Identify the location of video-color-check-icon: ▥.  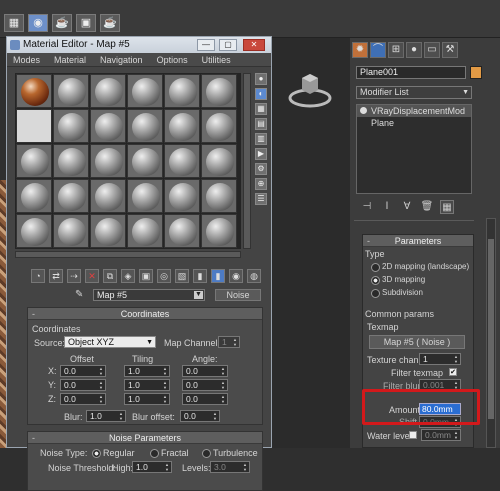
(261, 139).